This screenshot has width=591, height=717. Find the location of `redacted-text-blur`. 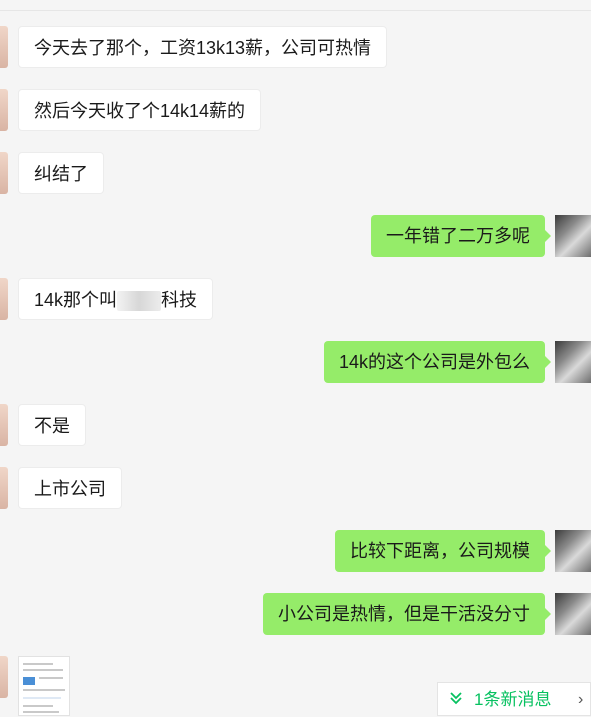

redacted-text-blur is located at coordinates (139, 301).